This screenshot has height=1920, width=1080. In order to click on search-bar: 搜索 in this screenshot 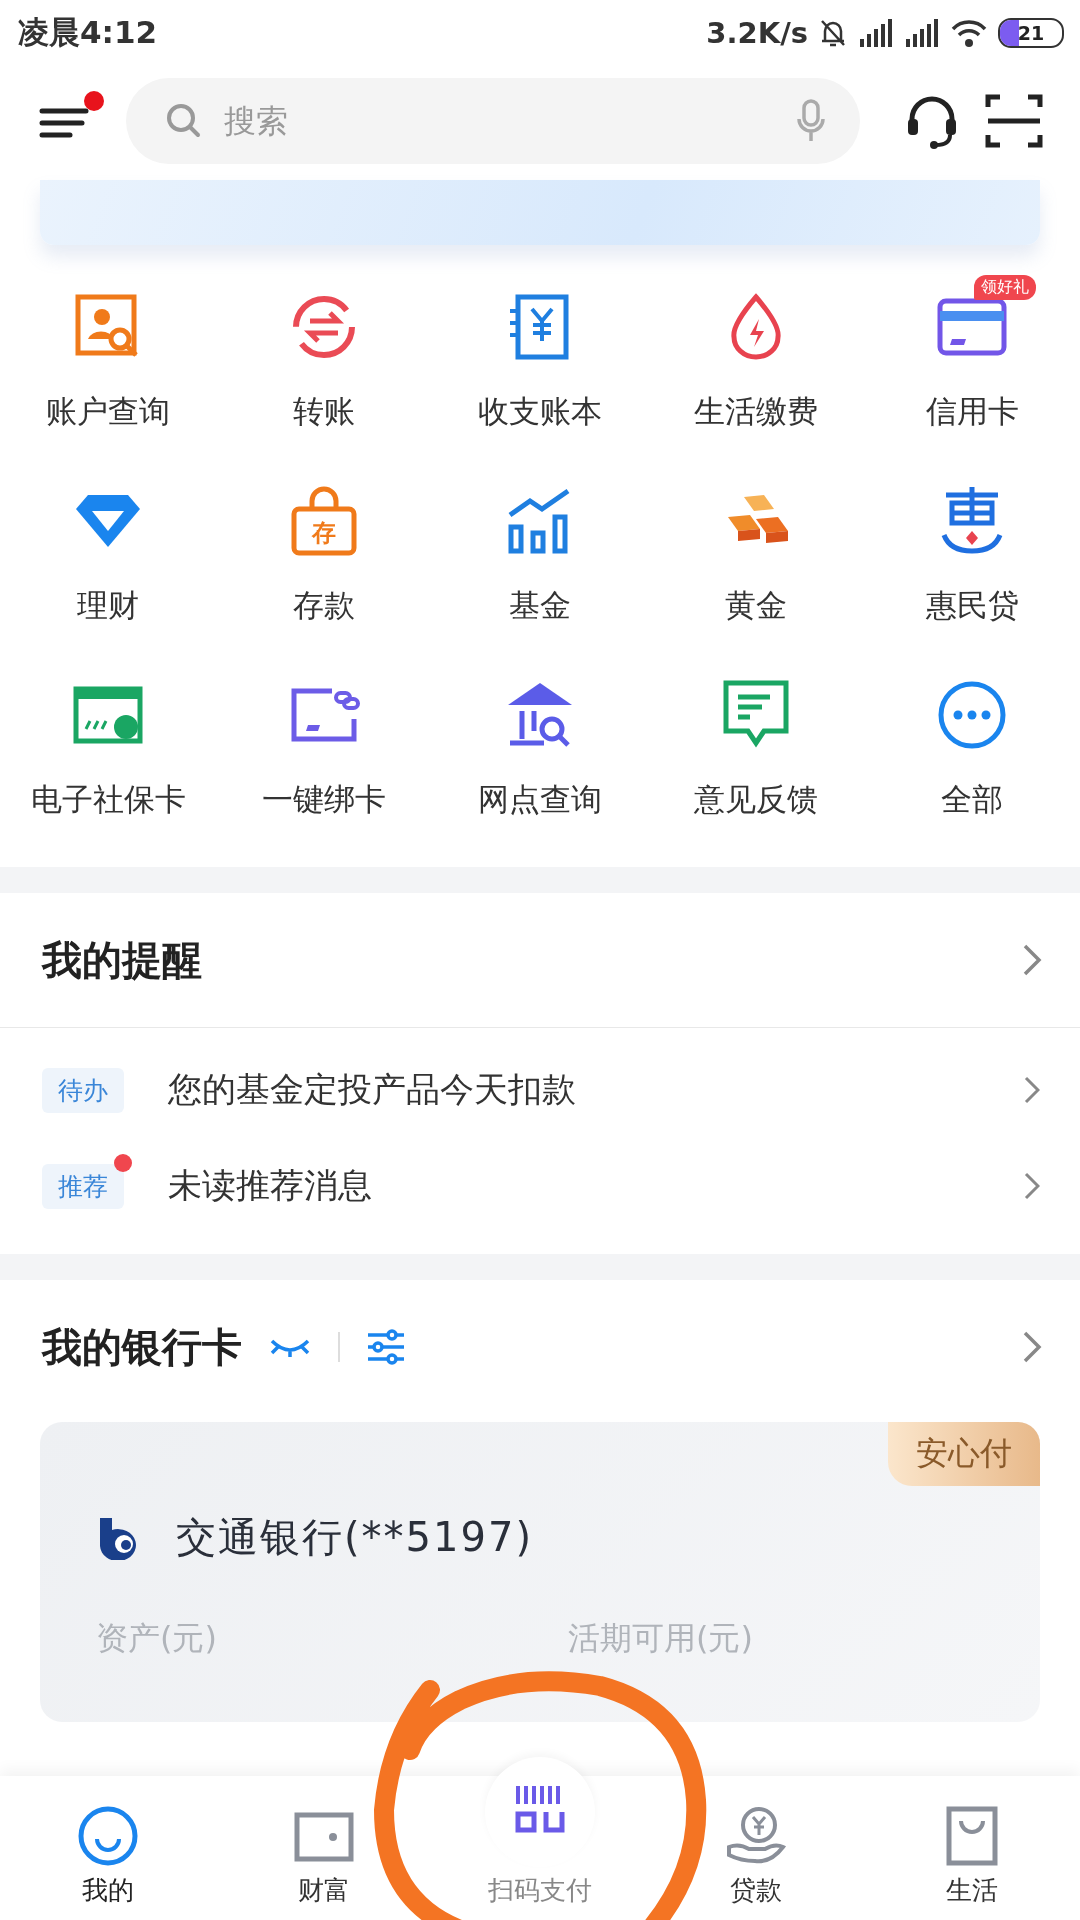, I will do `click(493, 121)`.